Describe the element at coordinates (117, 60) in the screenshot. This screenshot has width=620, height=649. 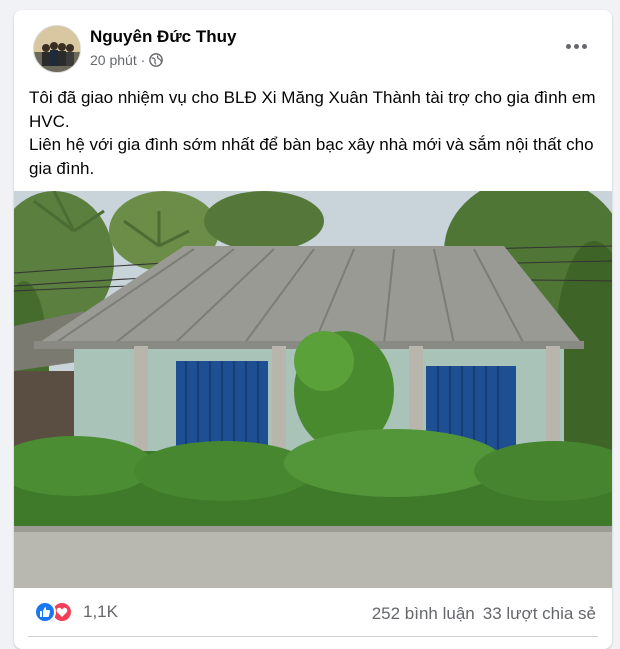
I see `post-time: 20 phút ·` at that location.